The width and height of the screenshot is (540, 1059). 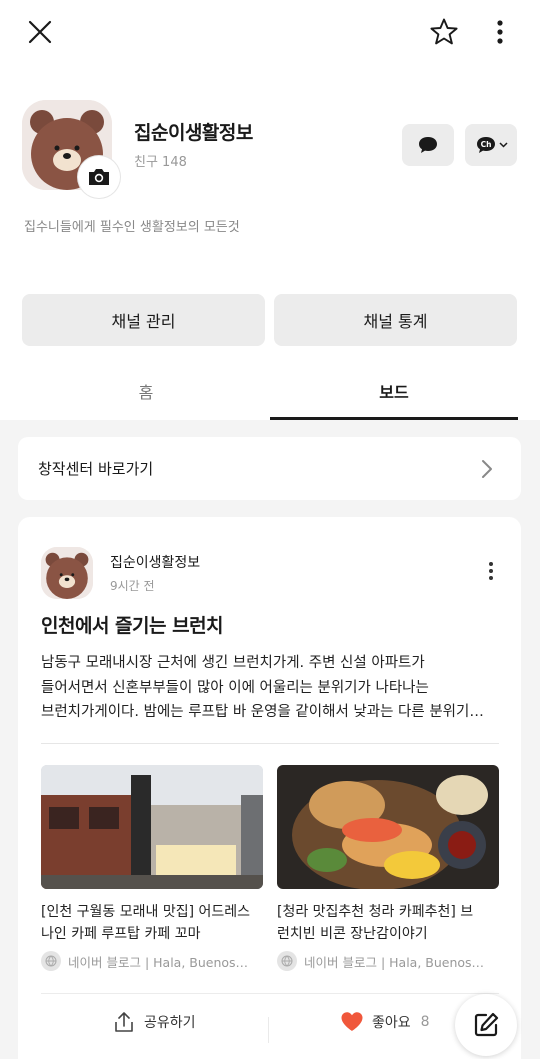 What do you see at coordinates (233, 663) in the screenshot?
I see `post-body-line: 남동구 모래내시장 근처에 생긴 브런치가게. 주변 신설 아파트가` at bounding box center [233, 663].